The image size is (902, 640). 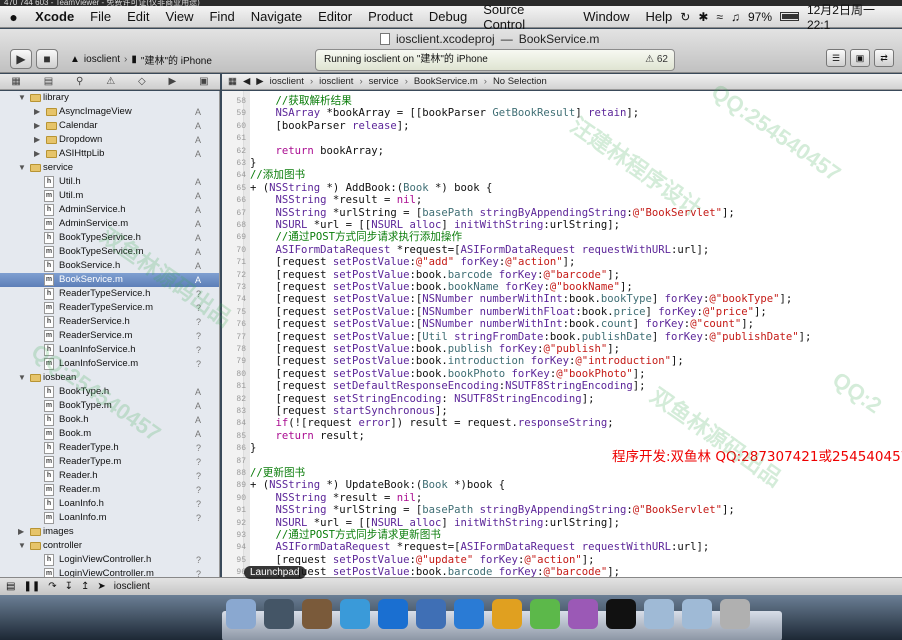 I want to click on log-navigator-icon: ▣, so click(x=203, y=81).